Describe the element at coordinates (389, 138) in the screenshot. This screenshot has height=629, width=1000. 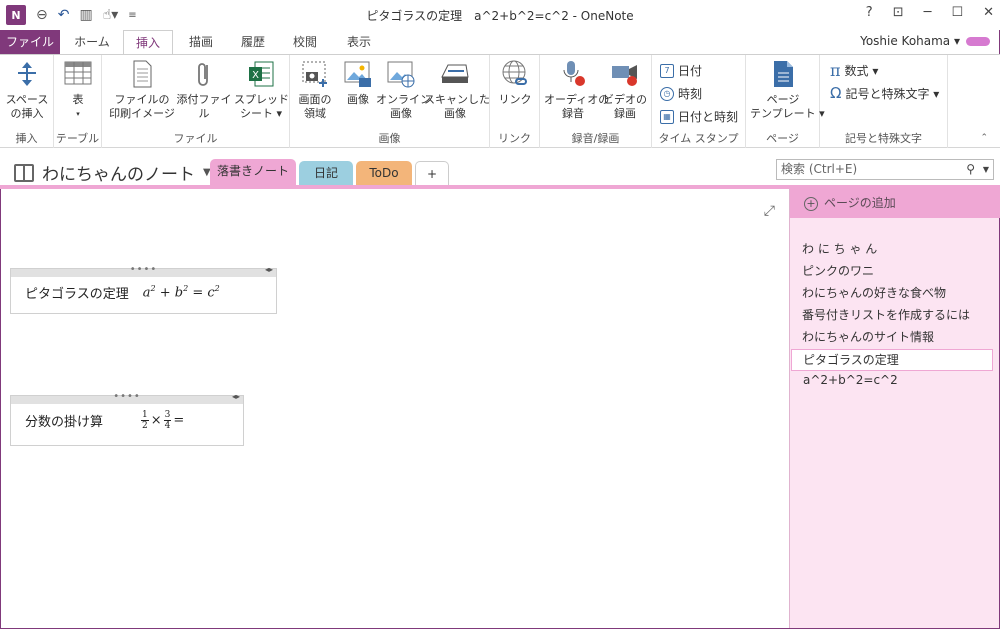
I see `image-group-label: 画像` at that location.